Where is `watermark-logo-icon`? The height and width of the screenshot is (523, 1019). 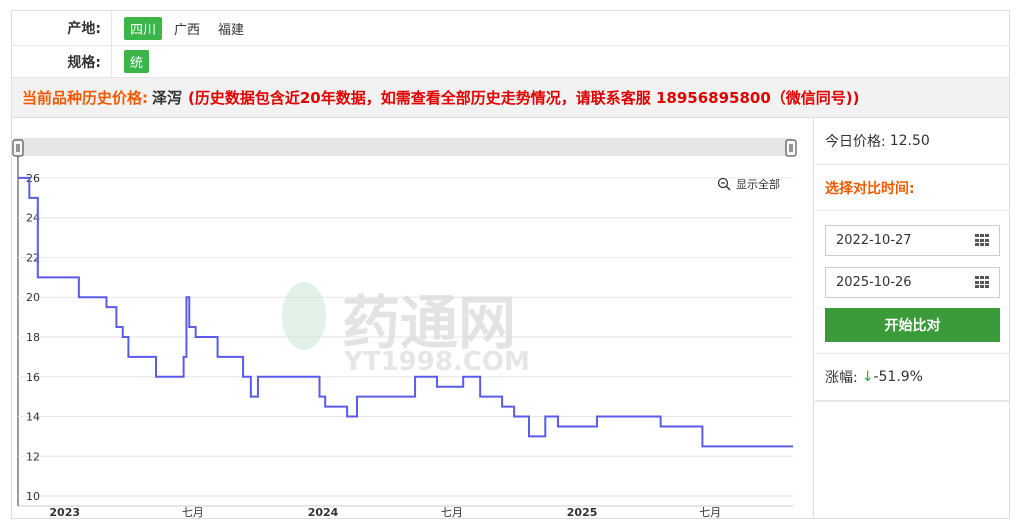
watermark-logo-icon is located at coordinates (304, 316).